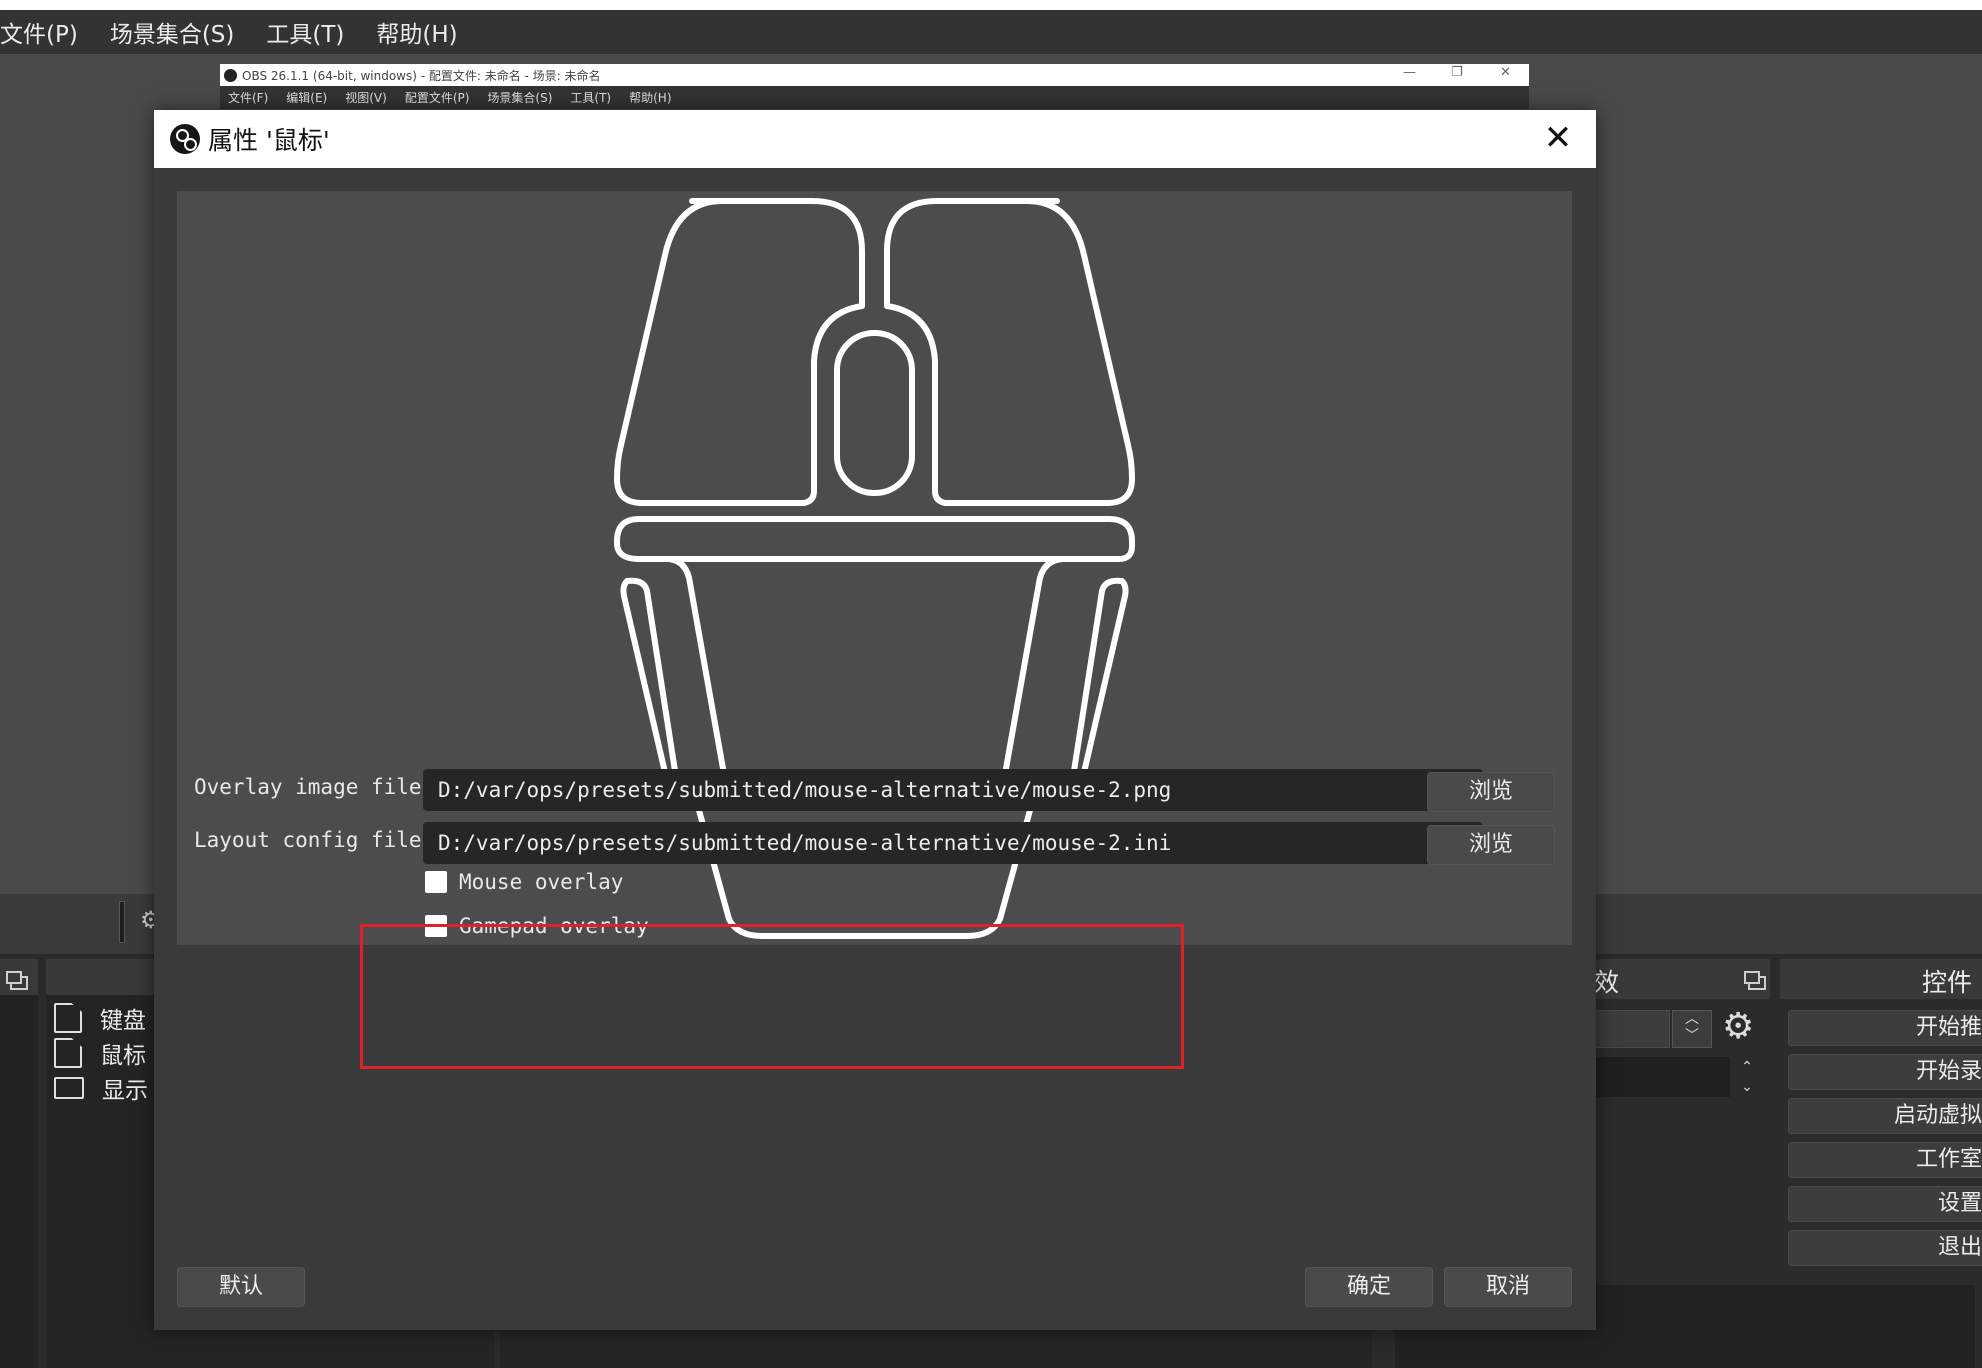  Describe the element at coordinates (306, 97) in the screenshot. I see `inner-menu-edit: 编辑(E)` at that location.